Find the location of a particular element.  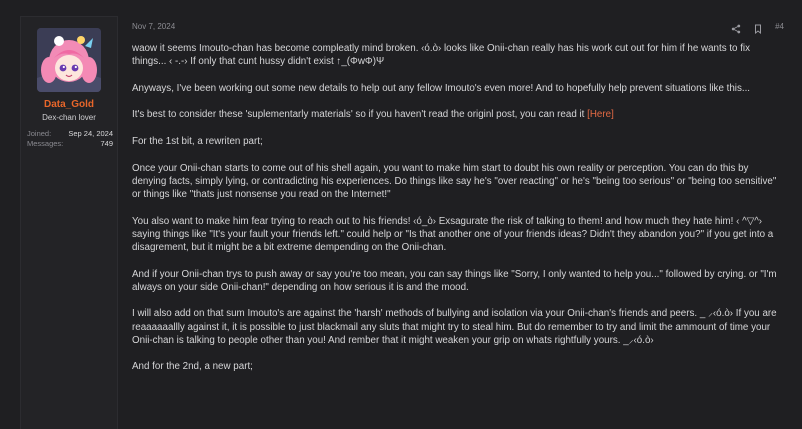

user-stats: Joined: Sep 24, 2024 Messages: 749 is located at coordinates (70, 139).